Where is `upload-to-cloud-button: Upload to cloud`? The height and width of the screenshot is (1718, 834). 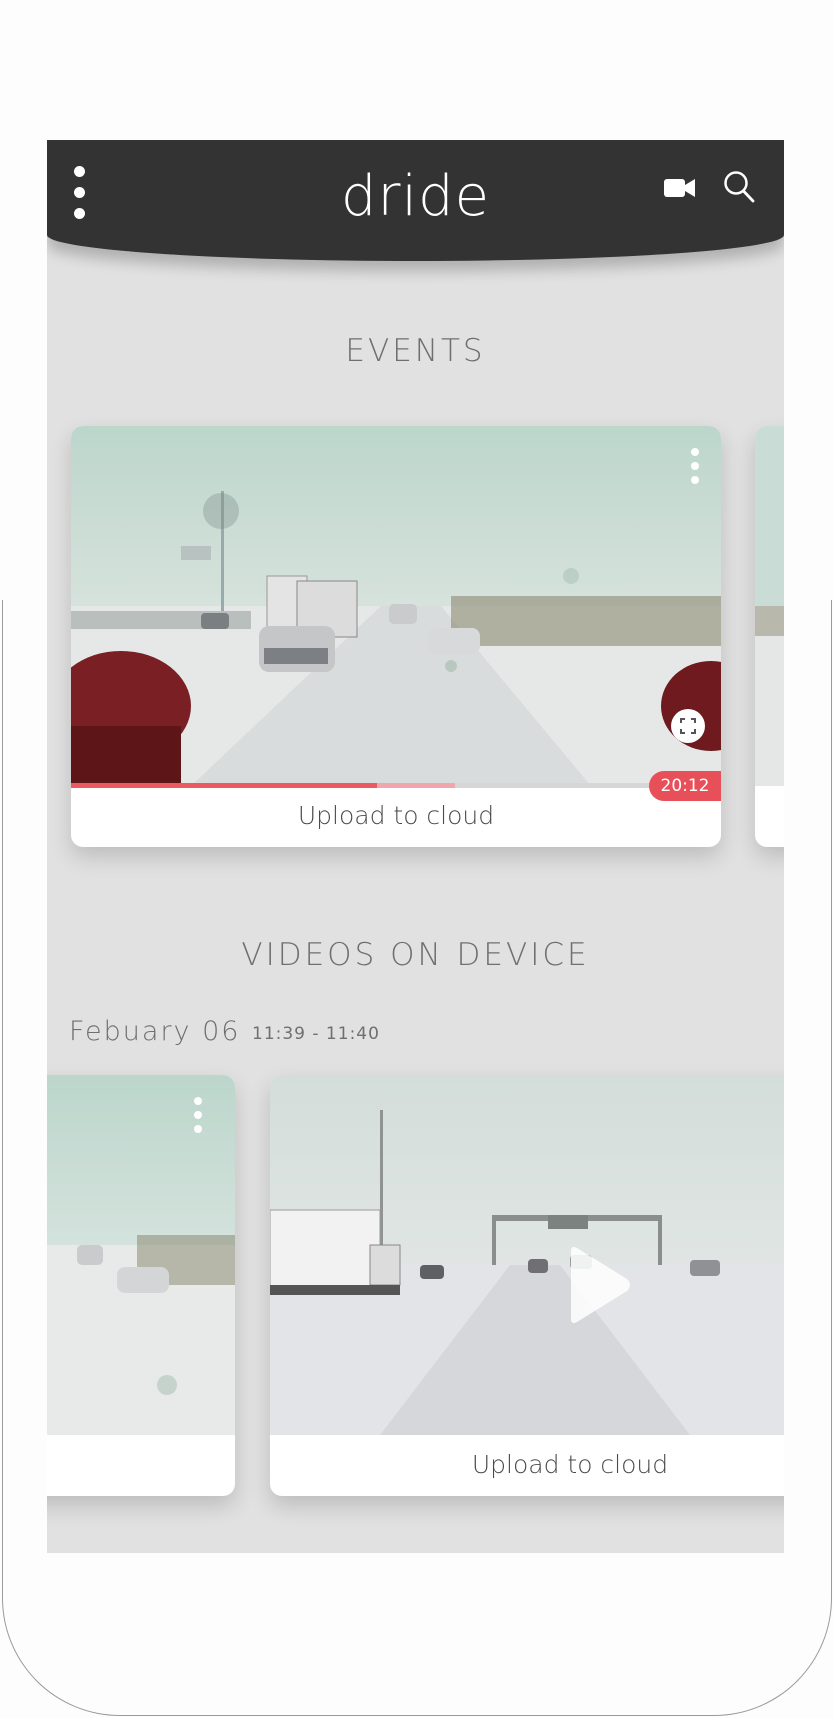 upload-to-cloud-button: Upload to cloud is located at coordinates (396, 815).